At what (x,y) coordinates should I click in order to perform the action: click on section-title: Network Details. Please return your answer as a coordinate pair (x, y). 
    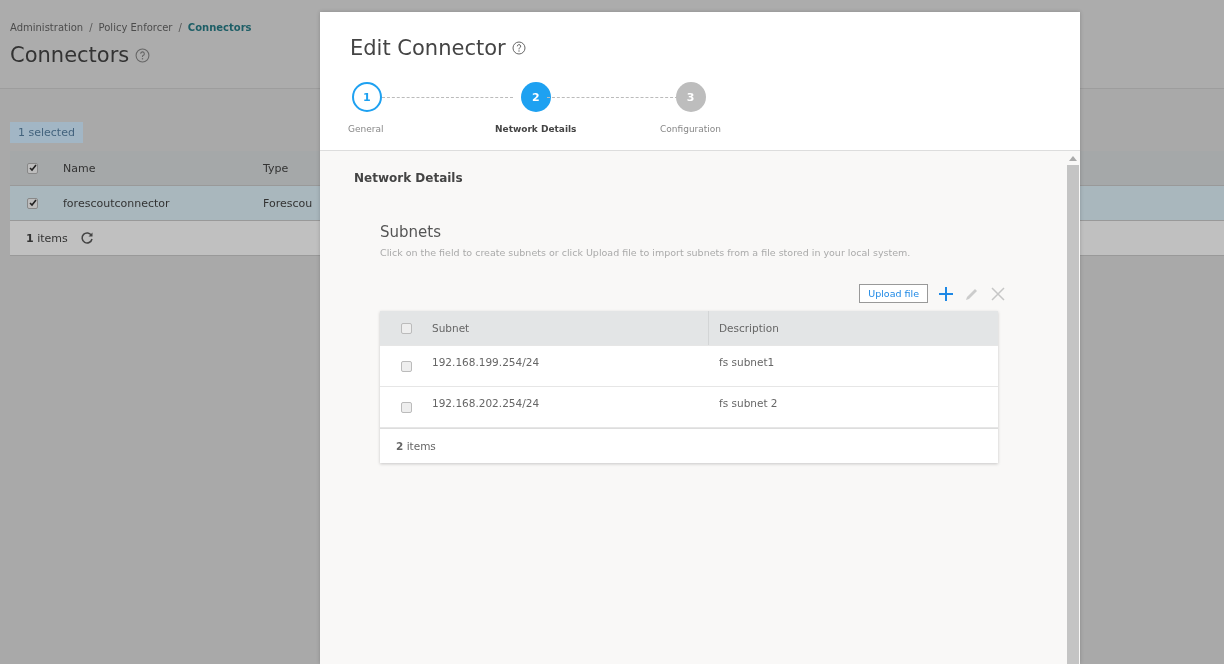
    Looking at the image, I should click on (409, 178).